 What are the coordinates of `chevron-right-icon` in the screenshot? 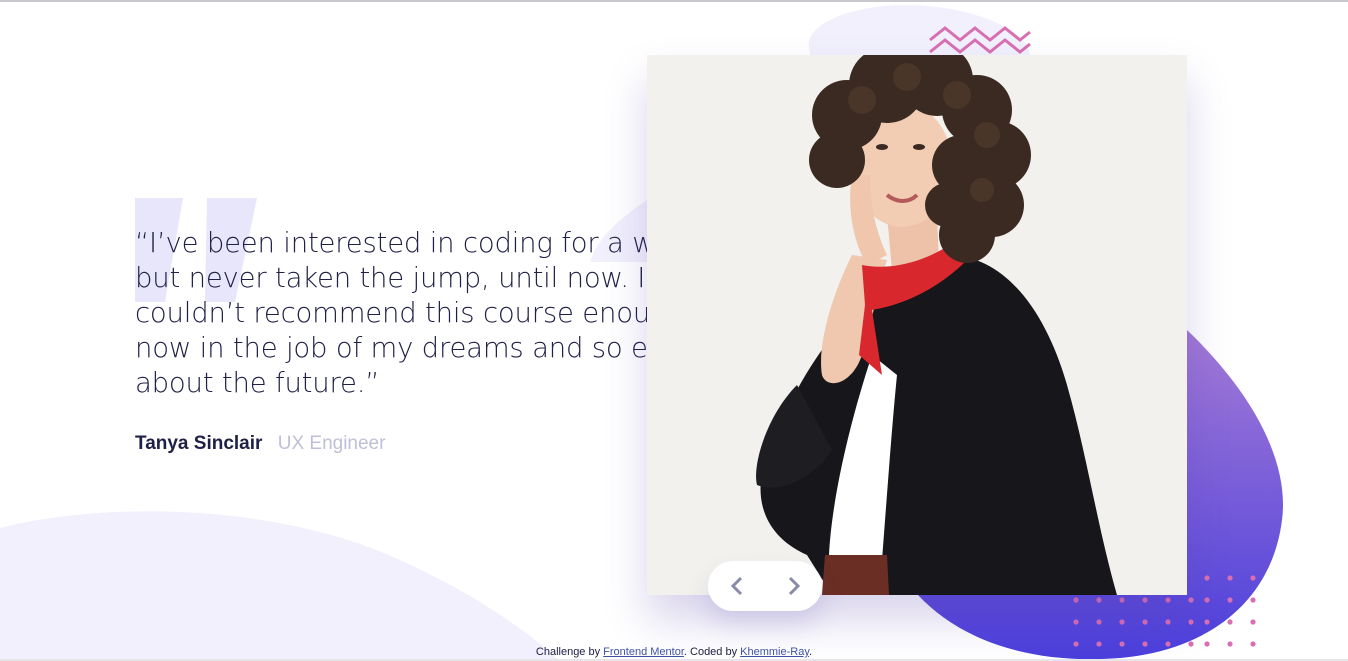 It's located at (794, 586).